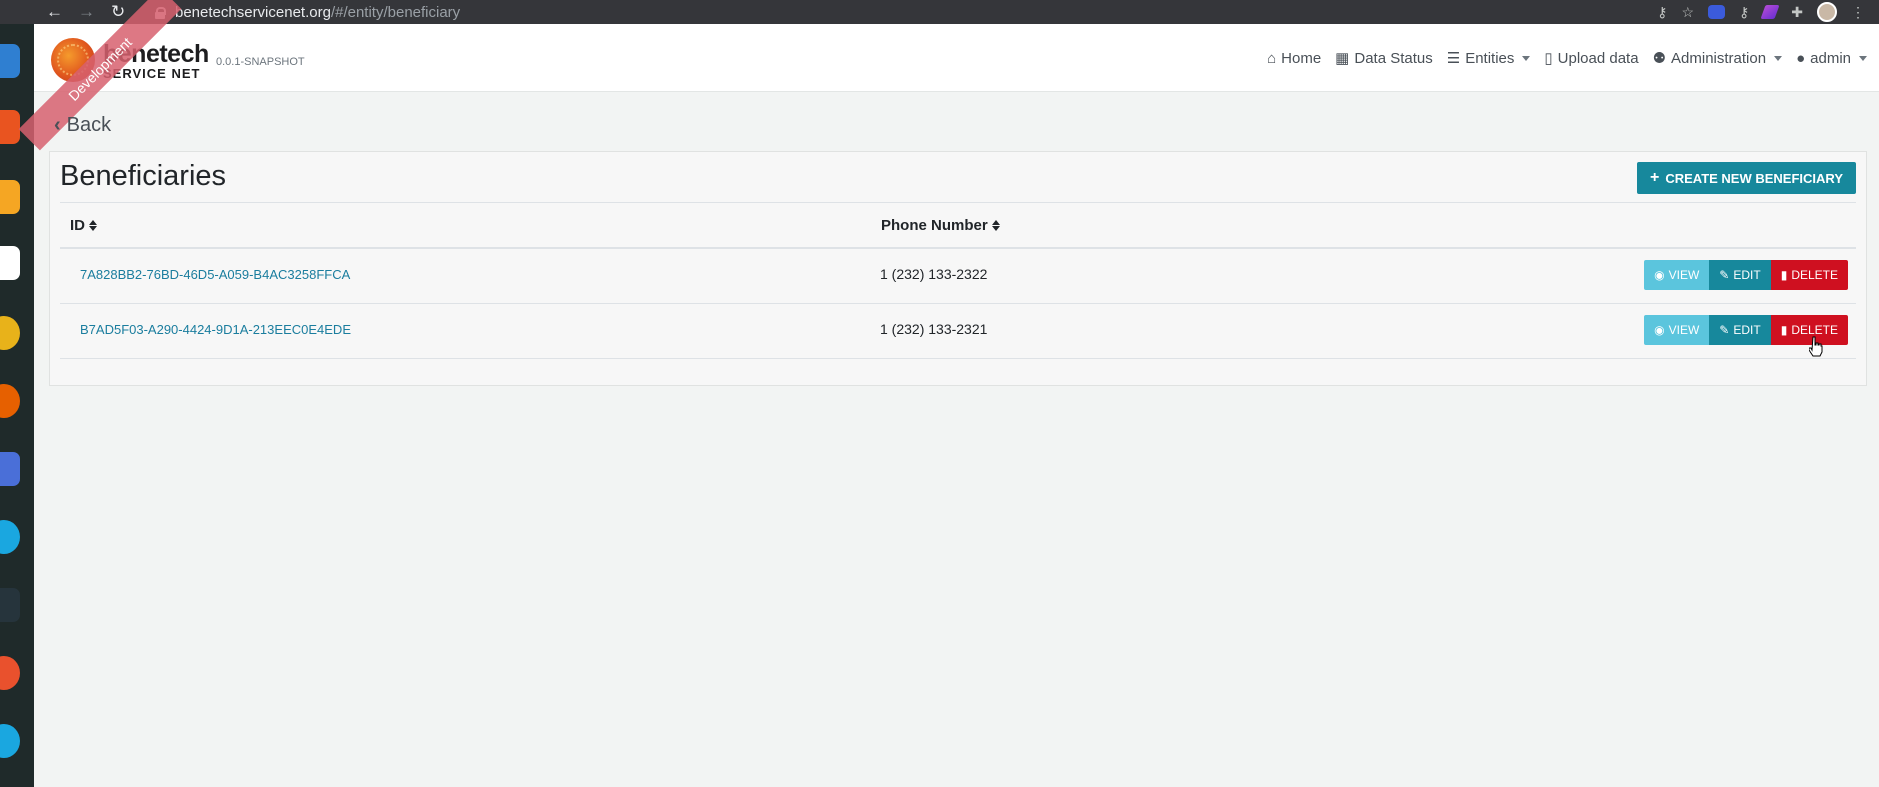  Describe the element at coordinates (1716, 12) in the screenshot. I see `zoom-extension-icon` at that location.